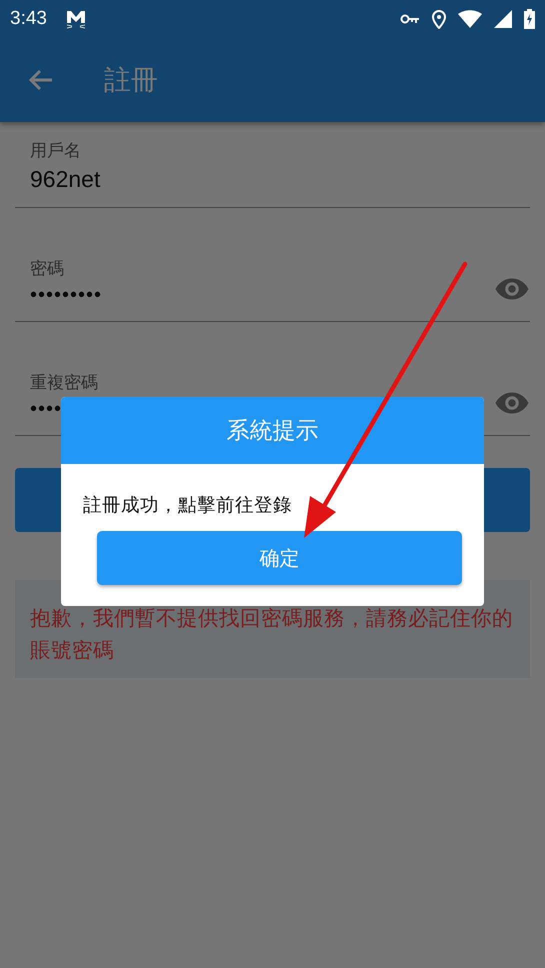 This screenshot has width=545, height=968. Describe the element at coordinates (56, 151) in the screenshot. I see `field-label: 用戶名` at that location.